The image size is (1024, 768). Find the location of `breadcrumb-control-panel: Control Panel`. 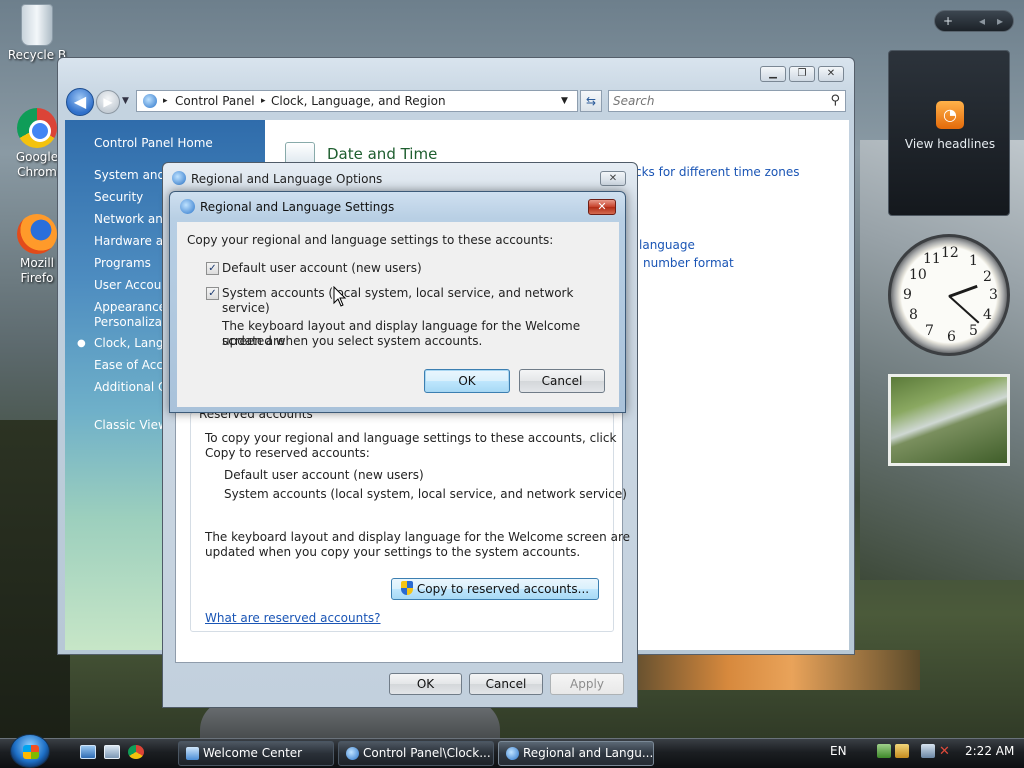

breadcrumb-control-panel: Control Panel is located at coordinates (215, 101).